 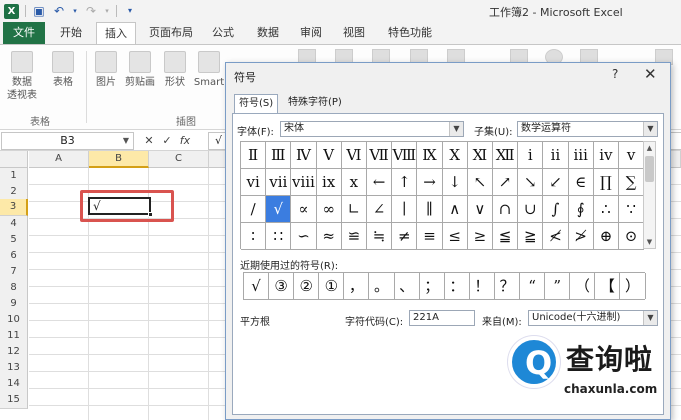 I want to click on symbol-cell: ⅴ, so click(x=632, y=155).